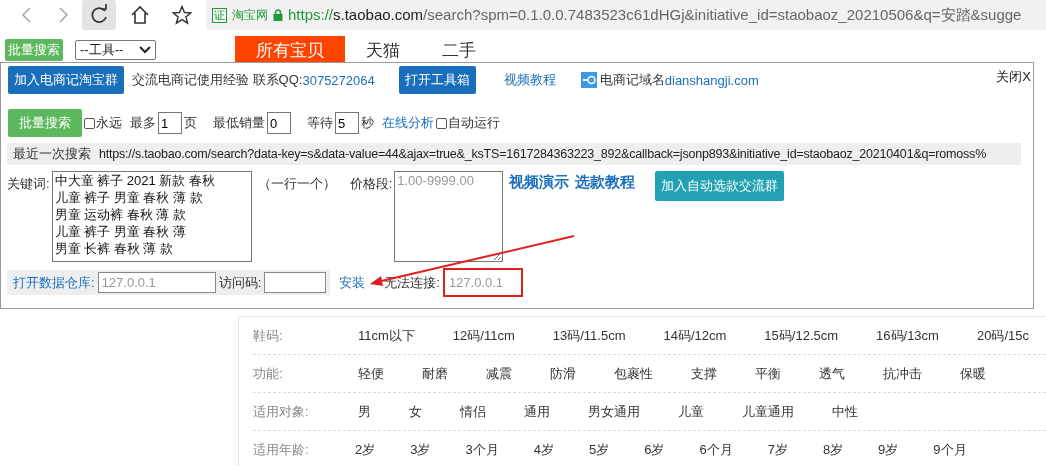  What do you see at coordinates (28, 184) in the screenshot?
I see `keywords-label: 关键词:` at bounding box center [28, 184].